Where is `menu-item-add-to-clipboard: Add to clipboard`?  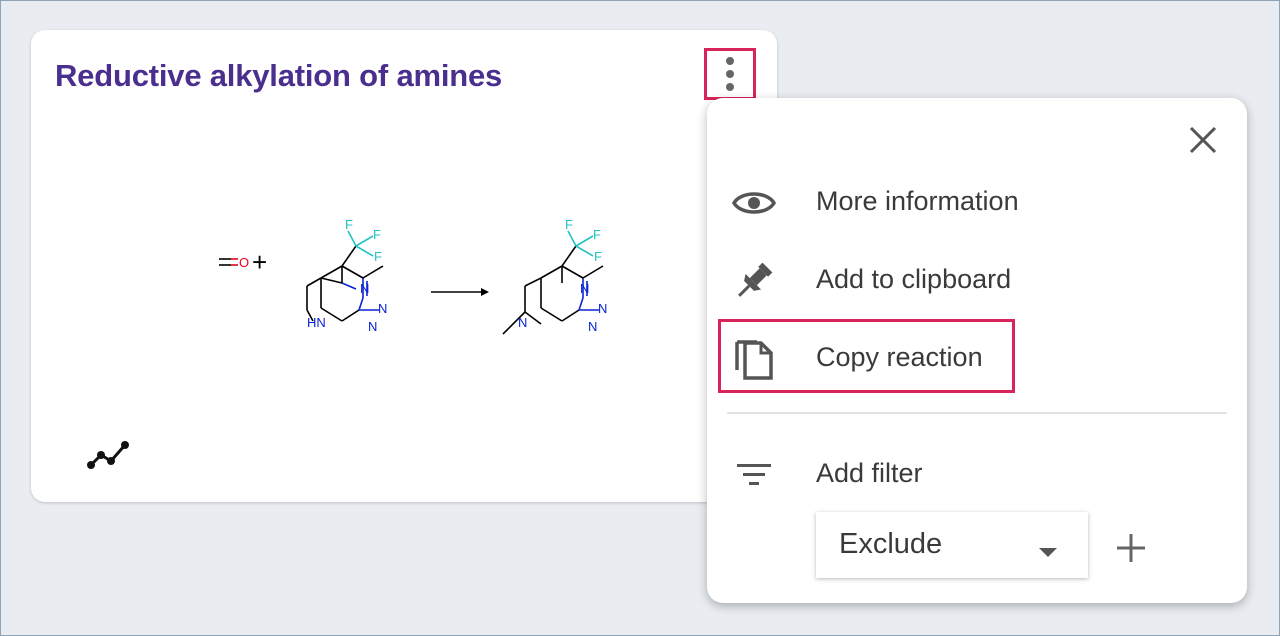
menu-item-add-to-clipboard: Add to clipboard is located at coordinates (977, 279).